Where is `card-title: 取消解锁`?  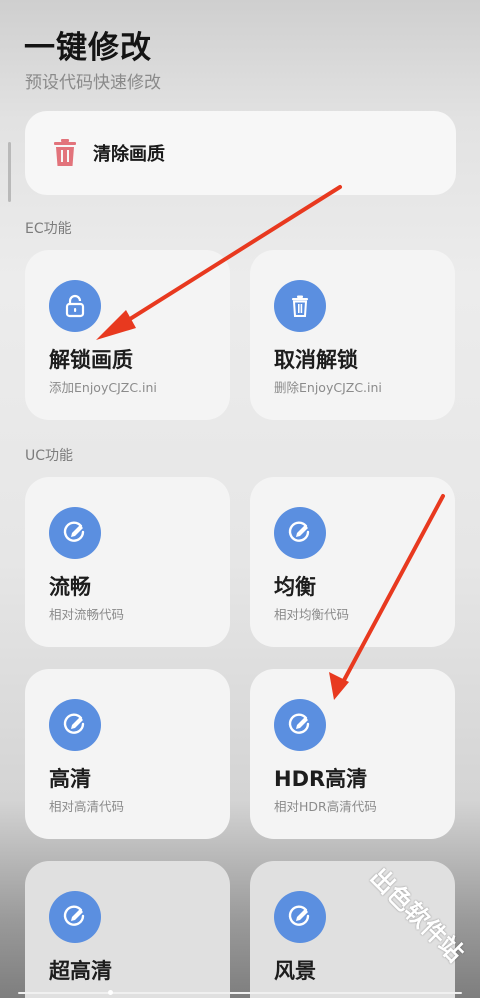 card-title: 取消解锁 is located at coordinates (316, 360).